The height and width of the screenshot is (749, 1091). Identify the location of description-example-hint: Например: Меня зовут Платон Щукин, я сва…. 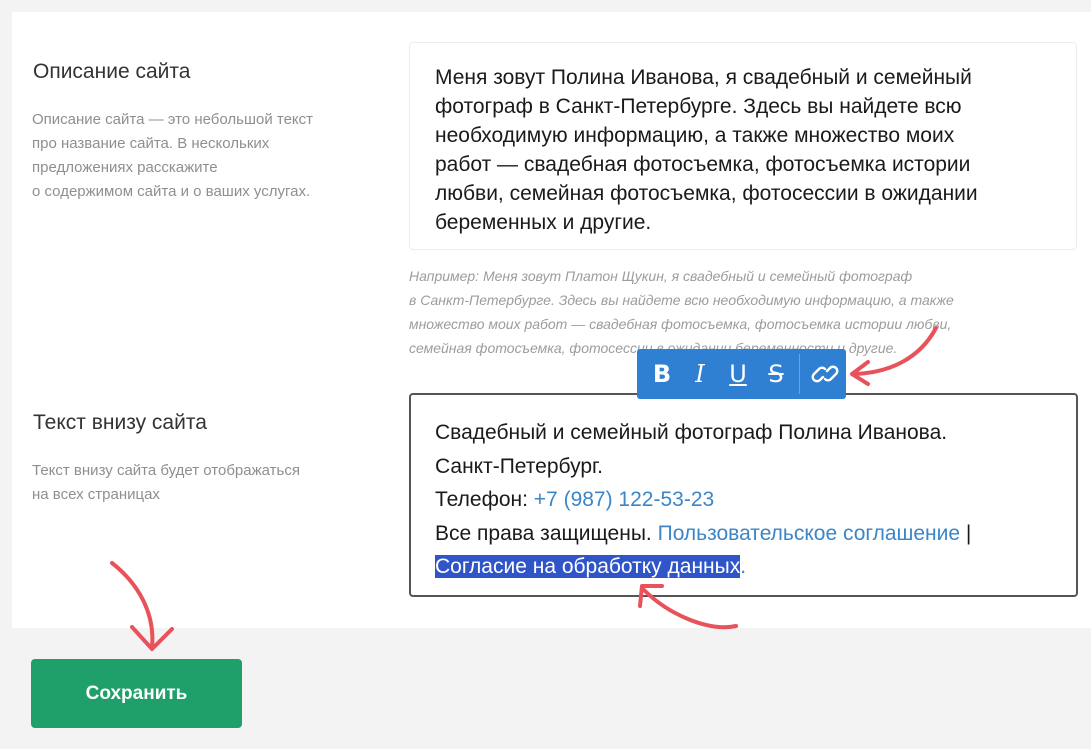
(744, 312).